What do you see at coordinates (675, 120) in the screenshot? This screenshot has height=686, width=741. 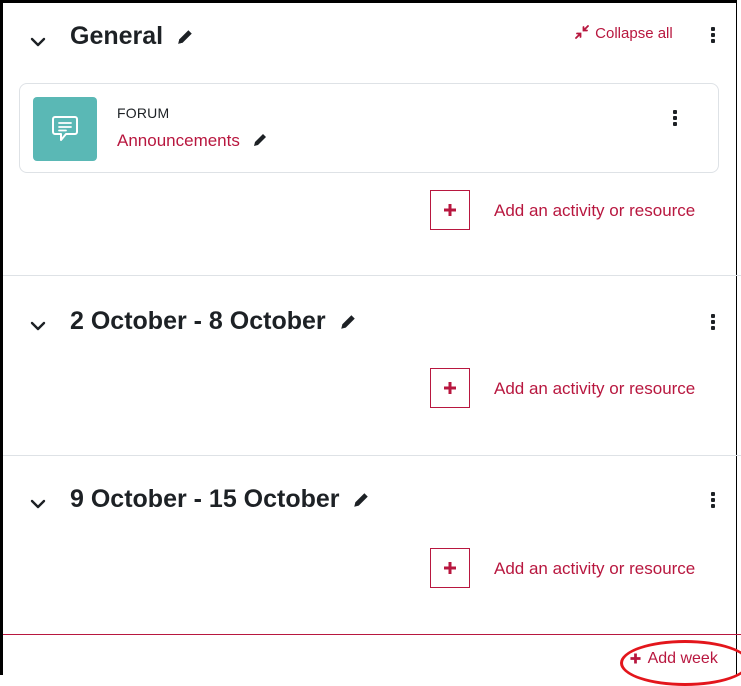 I see `activity-menu-kebab-icon` at bounding box center [675, 120].